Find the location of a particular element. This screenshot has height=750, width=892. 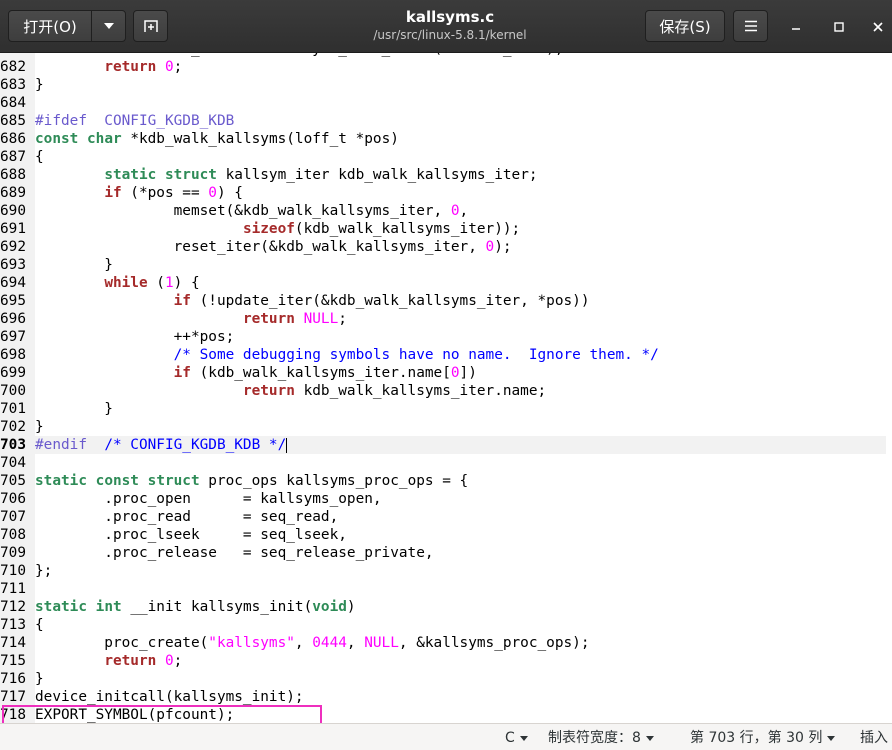

save-button-label: 保存(S) is located at coordinates (685, 26).